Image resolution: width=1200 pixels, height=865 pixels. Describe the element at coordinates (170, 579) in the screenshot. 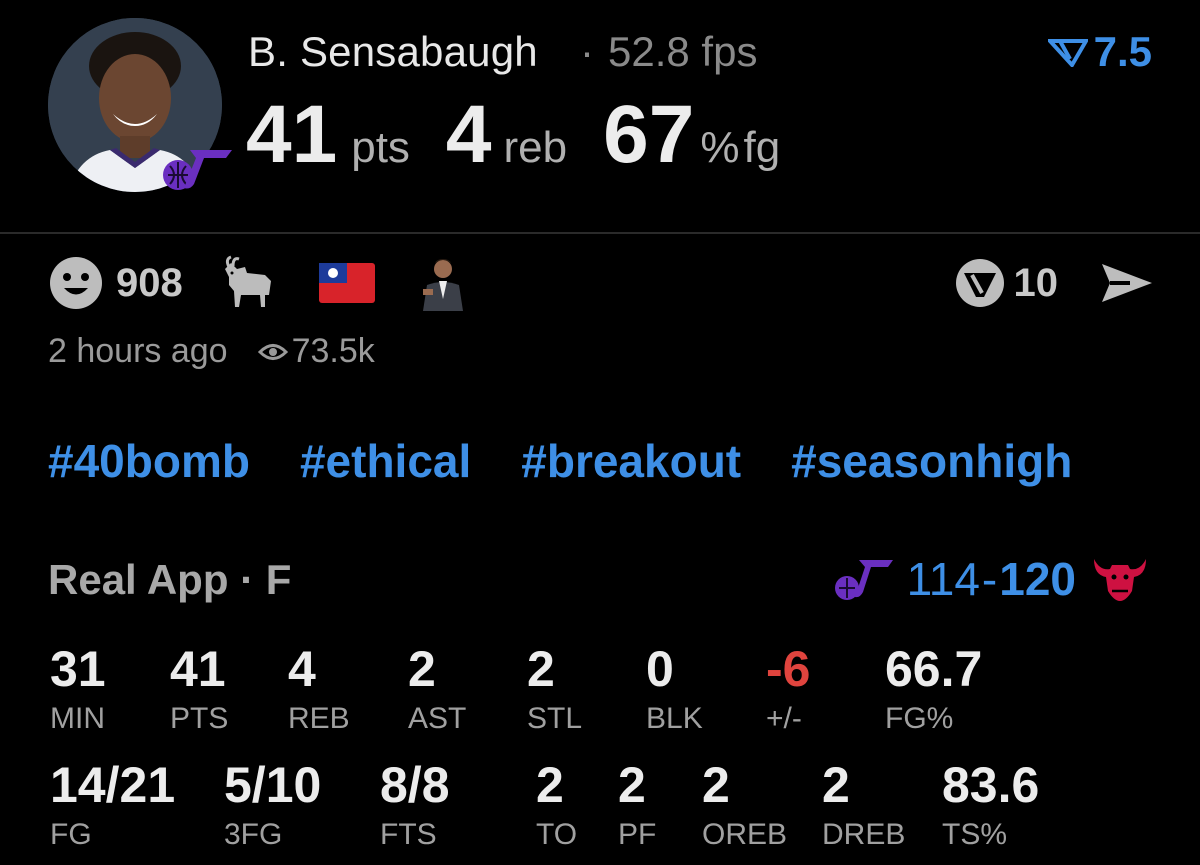

I see `game-source: Real App · F` at that location.